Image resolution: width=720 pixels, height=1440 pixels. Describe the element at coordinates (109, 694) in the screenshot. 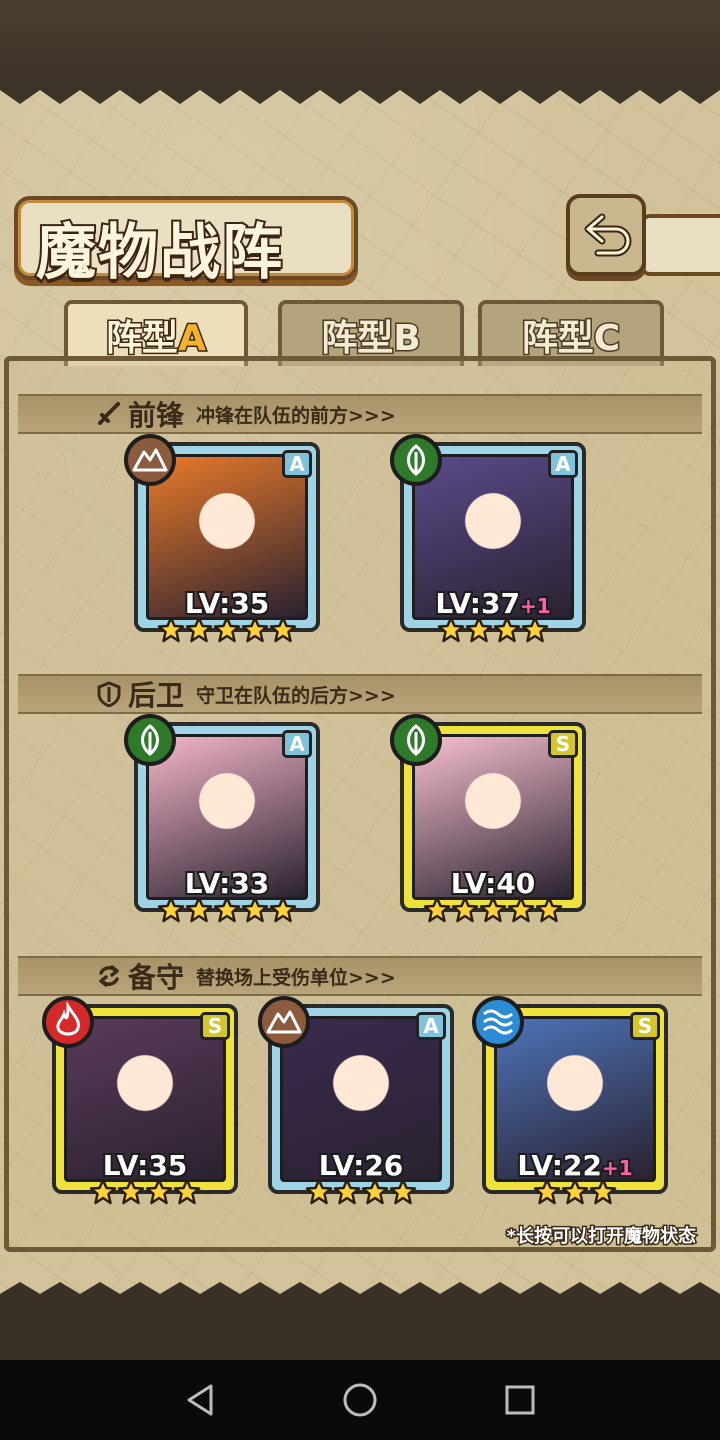

I see `shield-icon` at that location.